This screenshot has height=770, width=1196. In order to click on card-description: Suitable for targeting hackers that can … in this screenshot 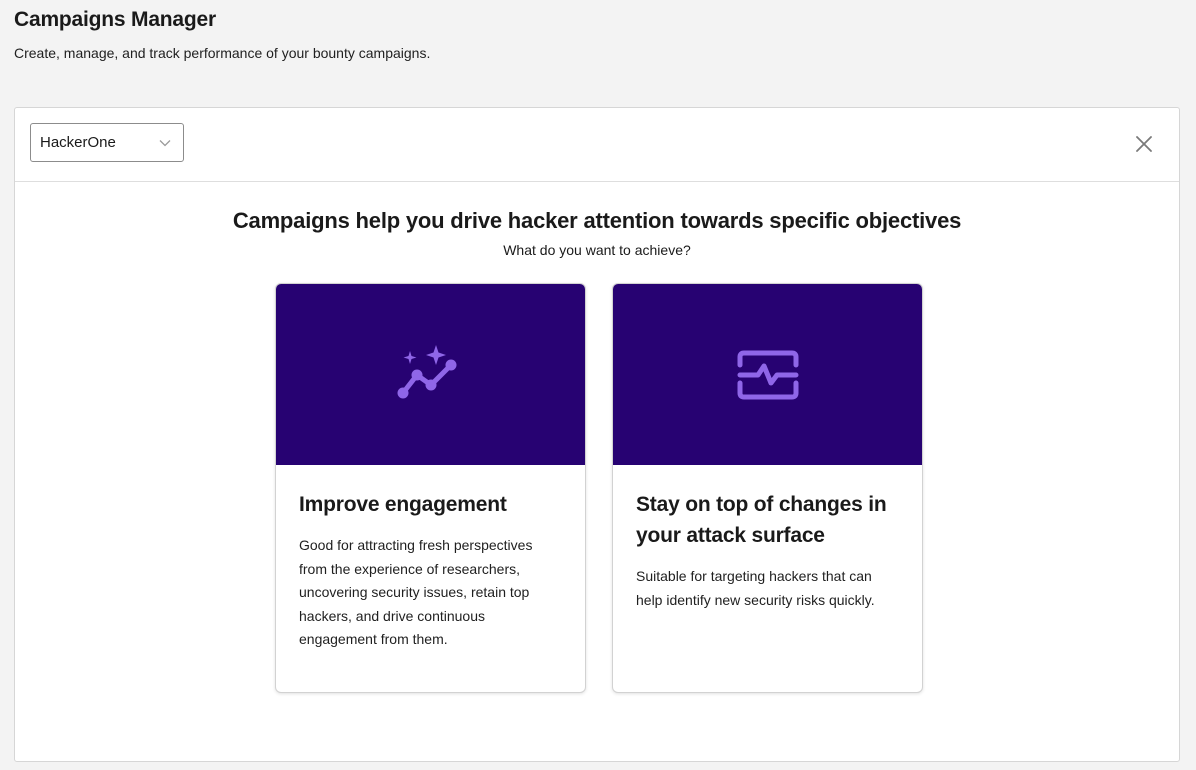, I will do `click(755, 588)`.